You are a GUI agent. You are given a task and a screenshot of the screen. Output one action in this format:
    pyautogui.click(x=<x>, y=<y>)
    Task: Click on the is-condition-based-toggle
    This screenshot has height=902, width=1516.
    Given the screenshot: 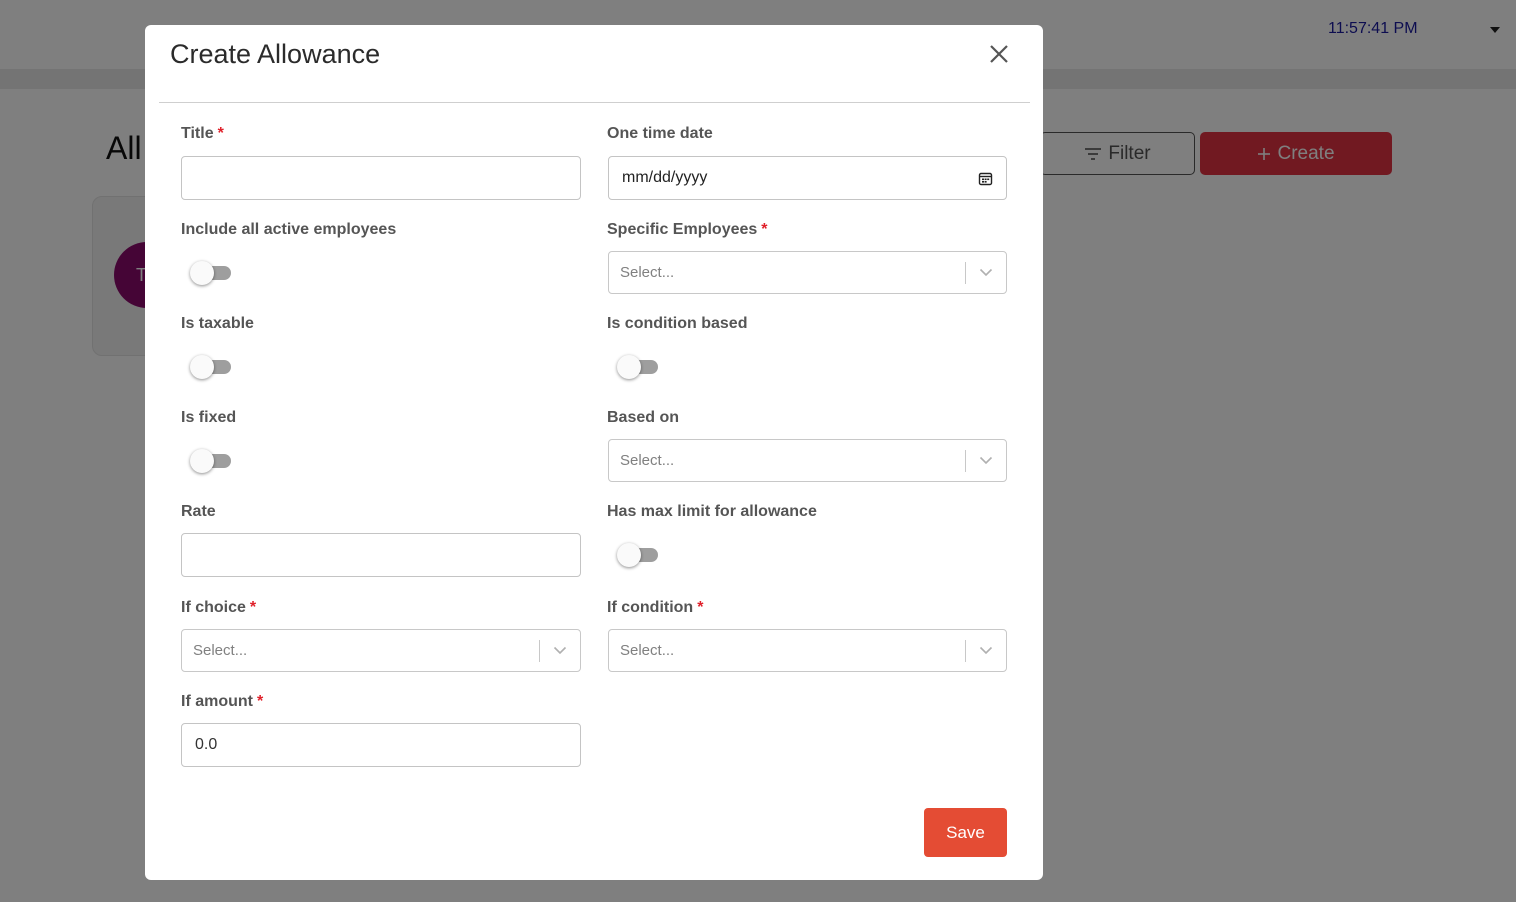 What is the action you would take?
    pyautogui.click(x=639, y=367)
    